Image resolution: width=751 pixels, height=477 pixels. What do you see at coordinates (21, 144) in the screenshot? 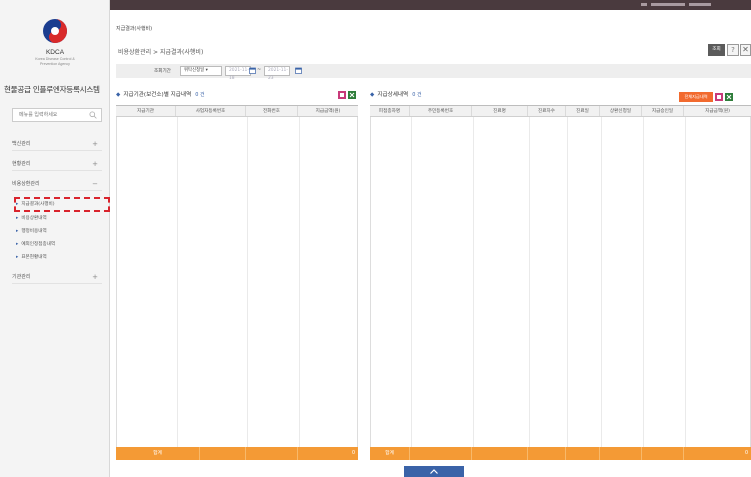
I see `menu-label: 백신관리` at bounding box center [21, 144].